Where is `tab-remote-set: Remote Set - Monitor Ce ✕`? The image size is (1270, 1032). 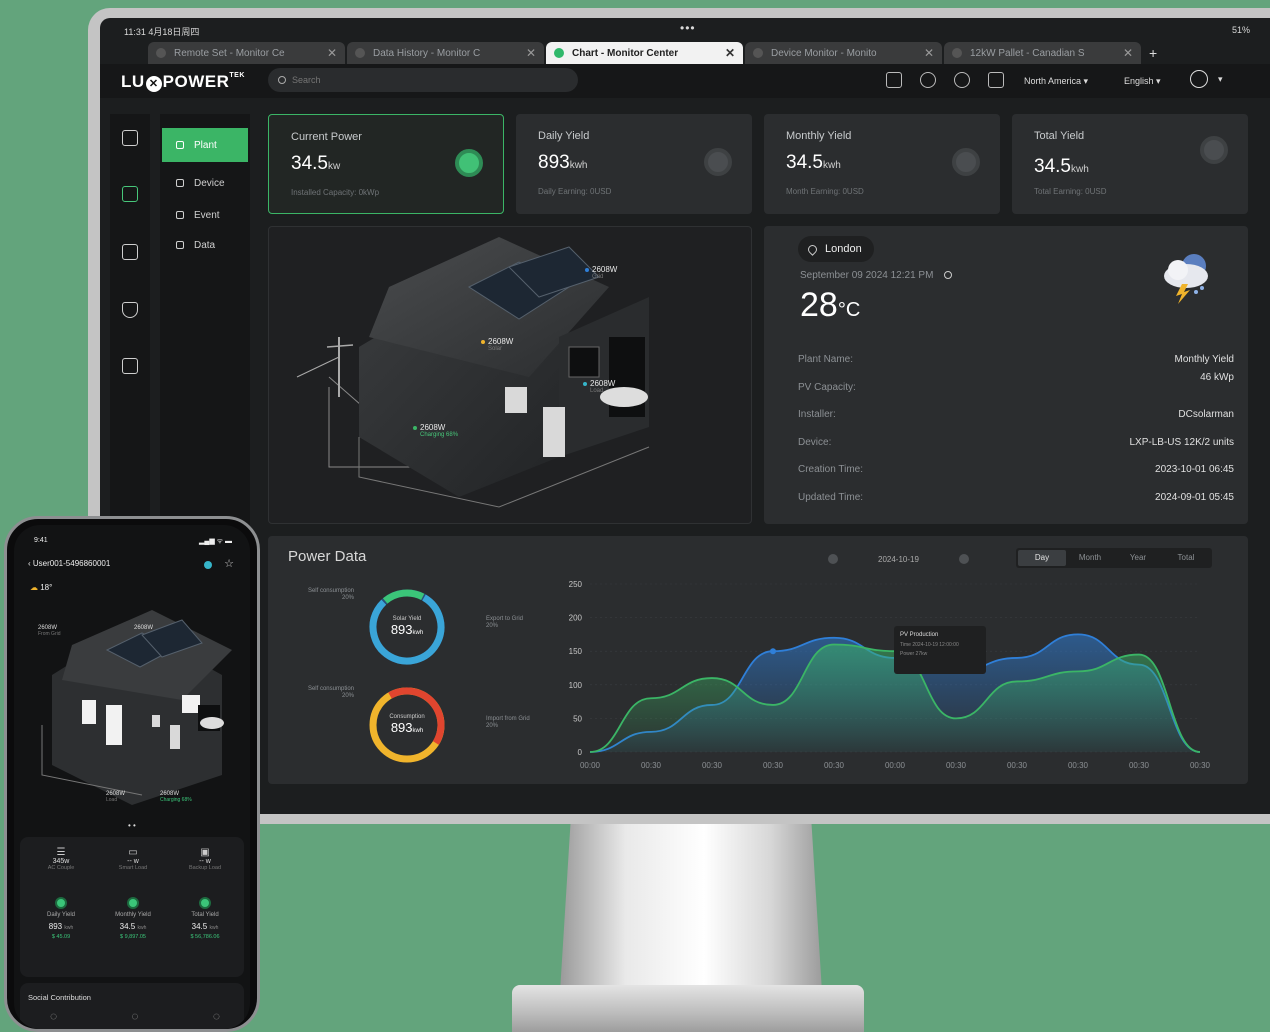 tab-remote-set: Remote Set - Monitor Ce ✕ is located at coordinates (246, 53).